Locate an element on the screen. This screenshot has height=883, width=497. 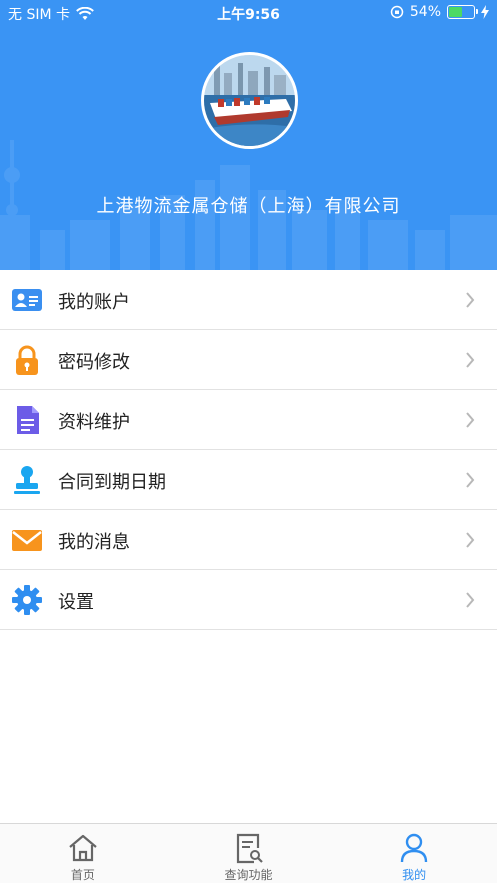
menu-item-profile-maintenance: 资料维护 is located at coordinates (248, 420).